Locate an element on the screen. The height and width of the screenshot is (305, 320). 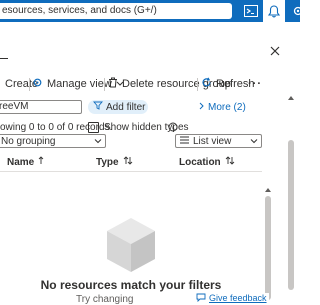
show-hidden-types-checkbox is located at coordinates (93, 127).